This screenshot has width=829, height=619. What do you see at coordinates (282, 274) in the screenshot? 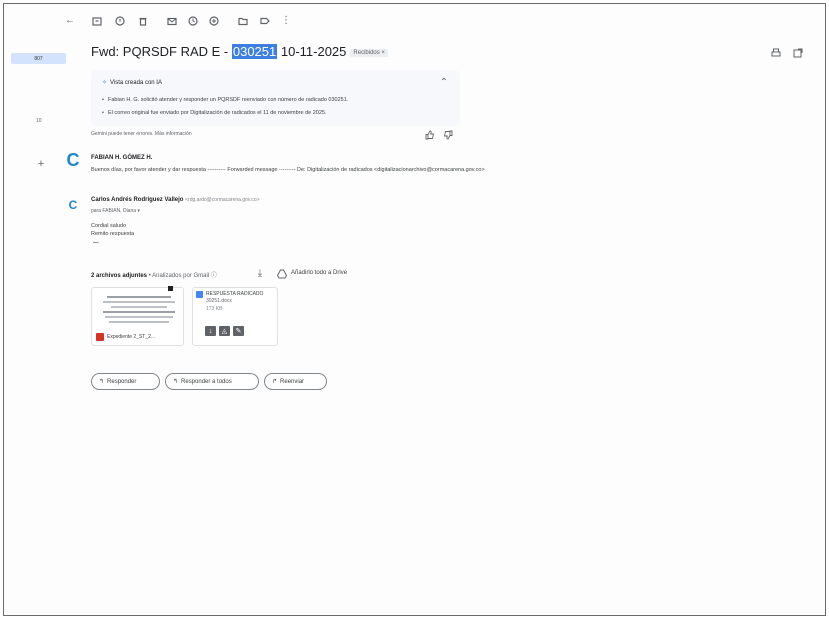
I see `drive-icon` at bounding box center [282, 274].